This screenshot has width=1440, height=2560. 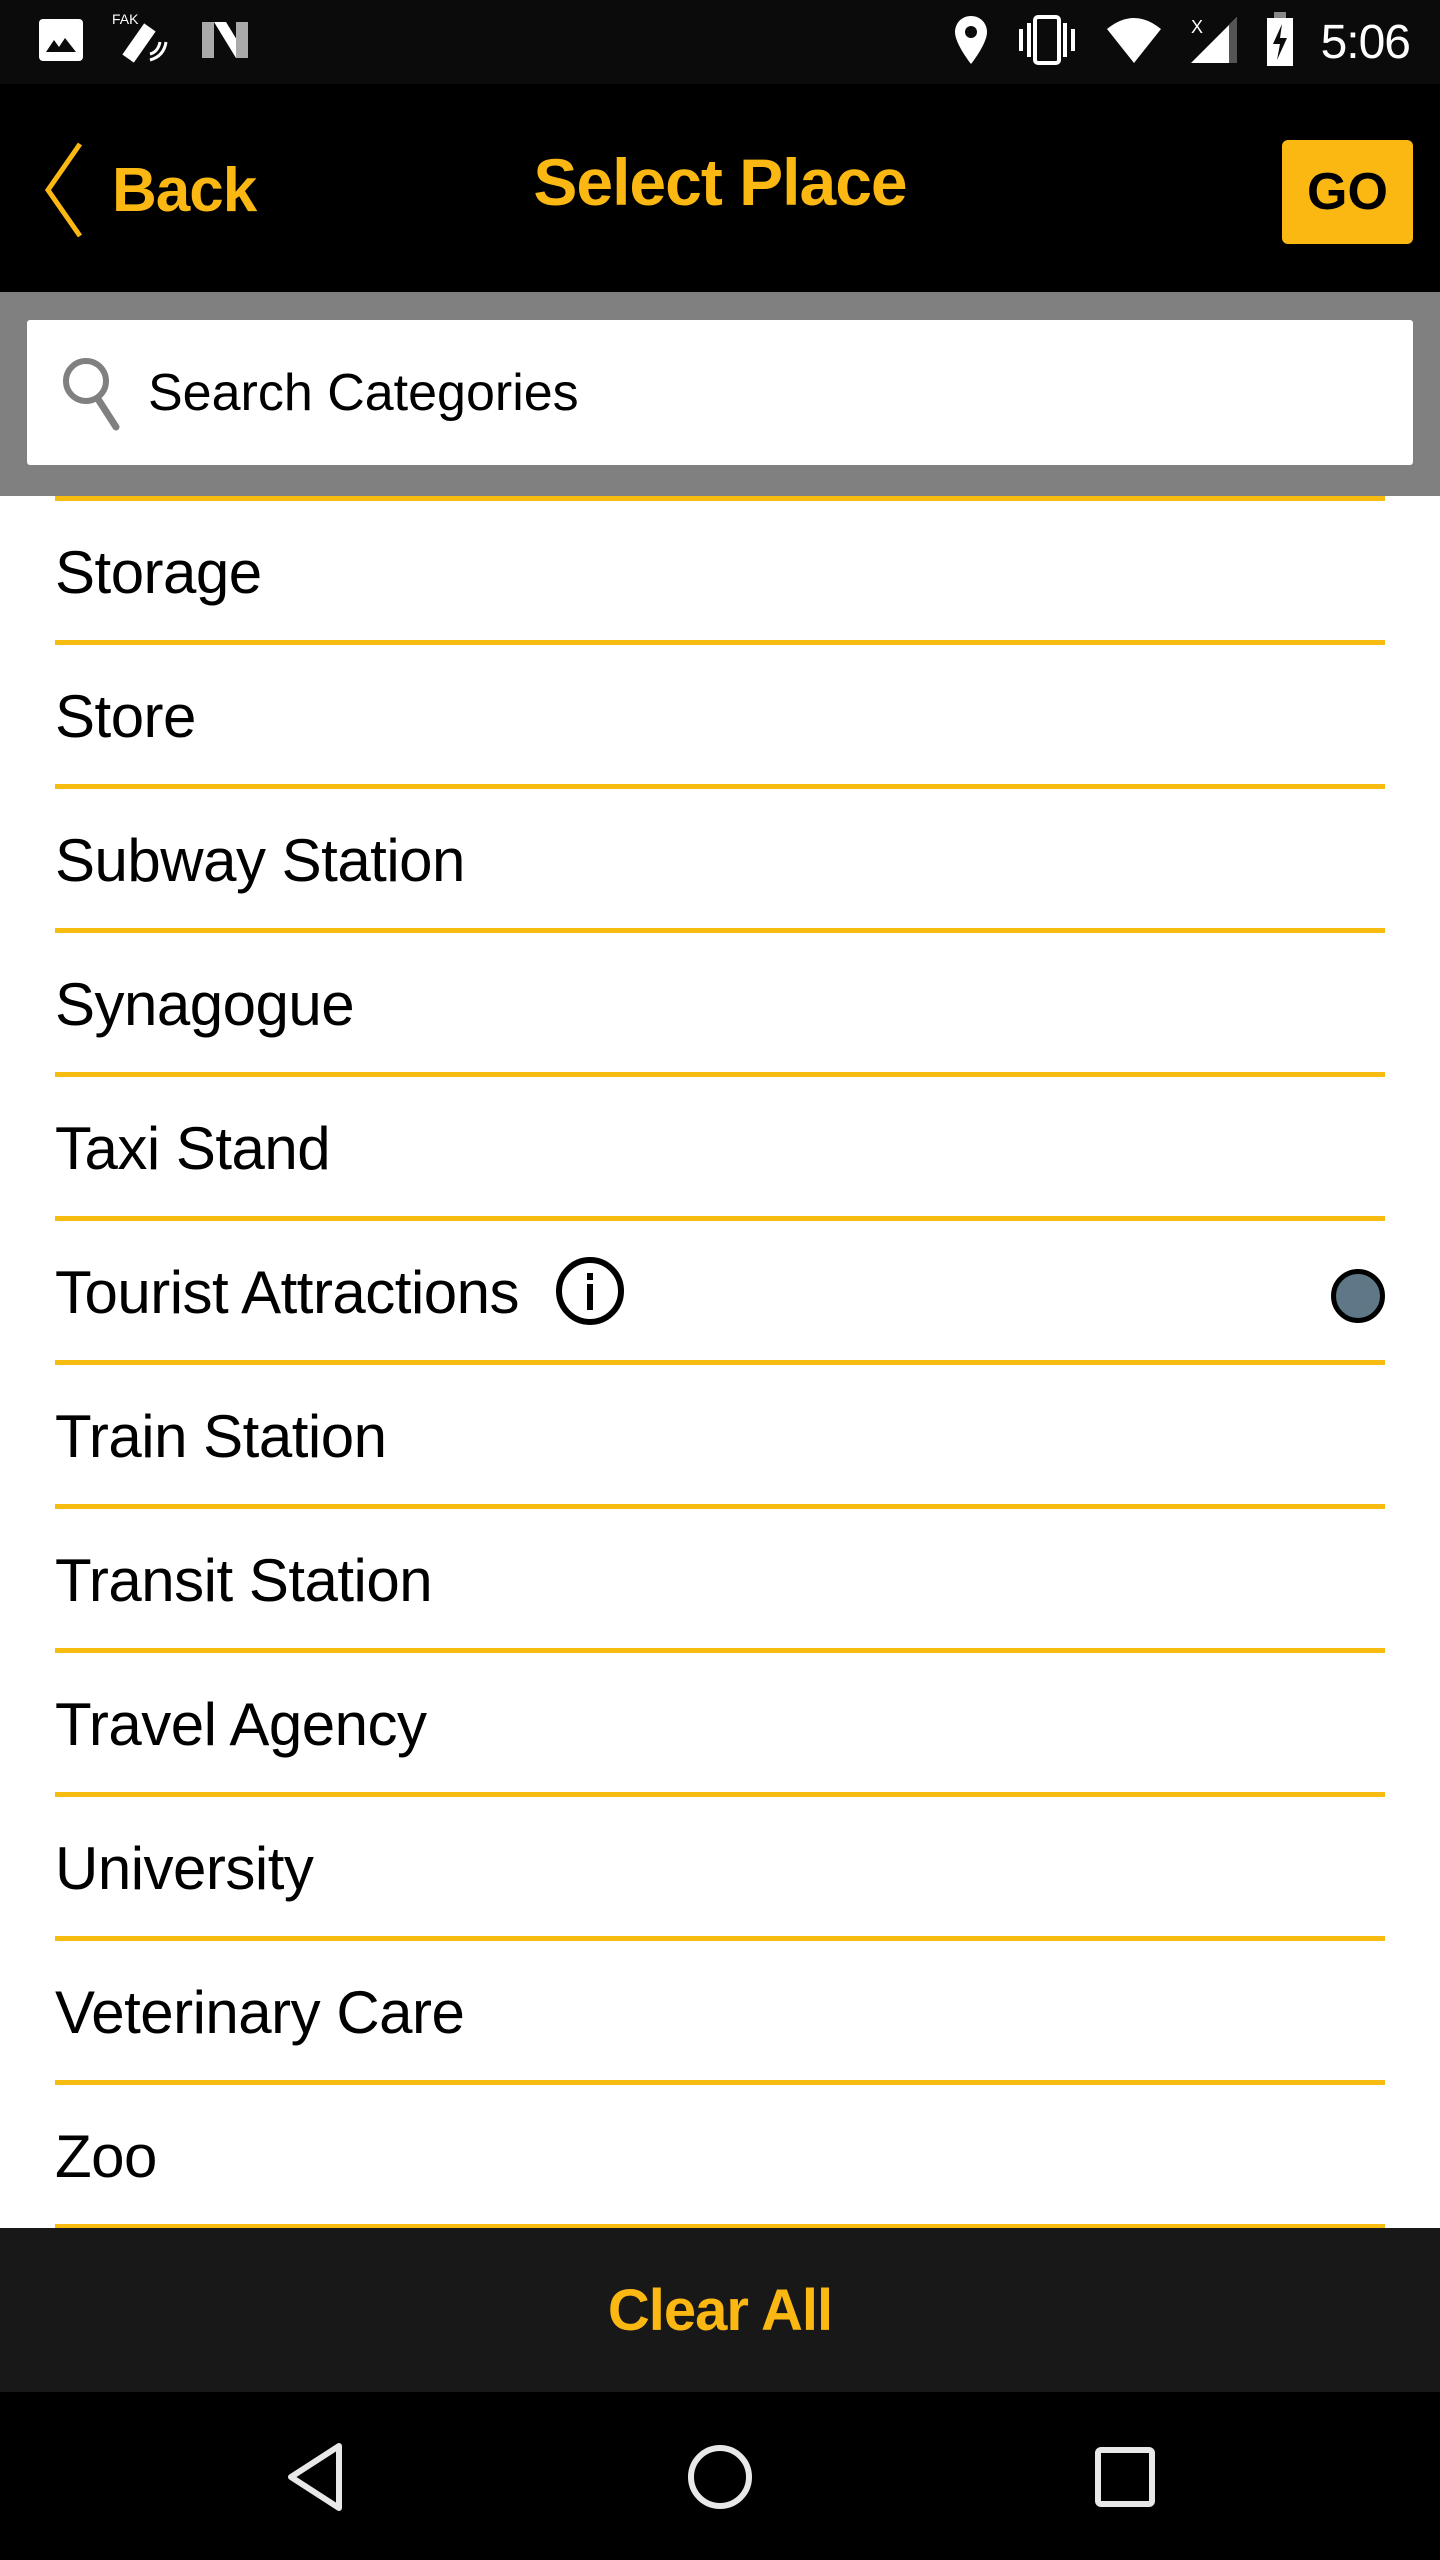 I want to click on list-item: Travel Agency, so click(x=720, y=1725).